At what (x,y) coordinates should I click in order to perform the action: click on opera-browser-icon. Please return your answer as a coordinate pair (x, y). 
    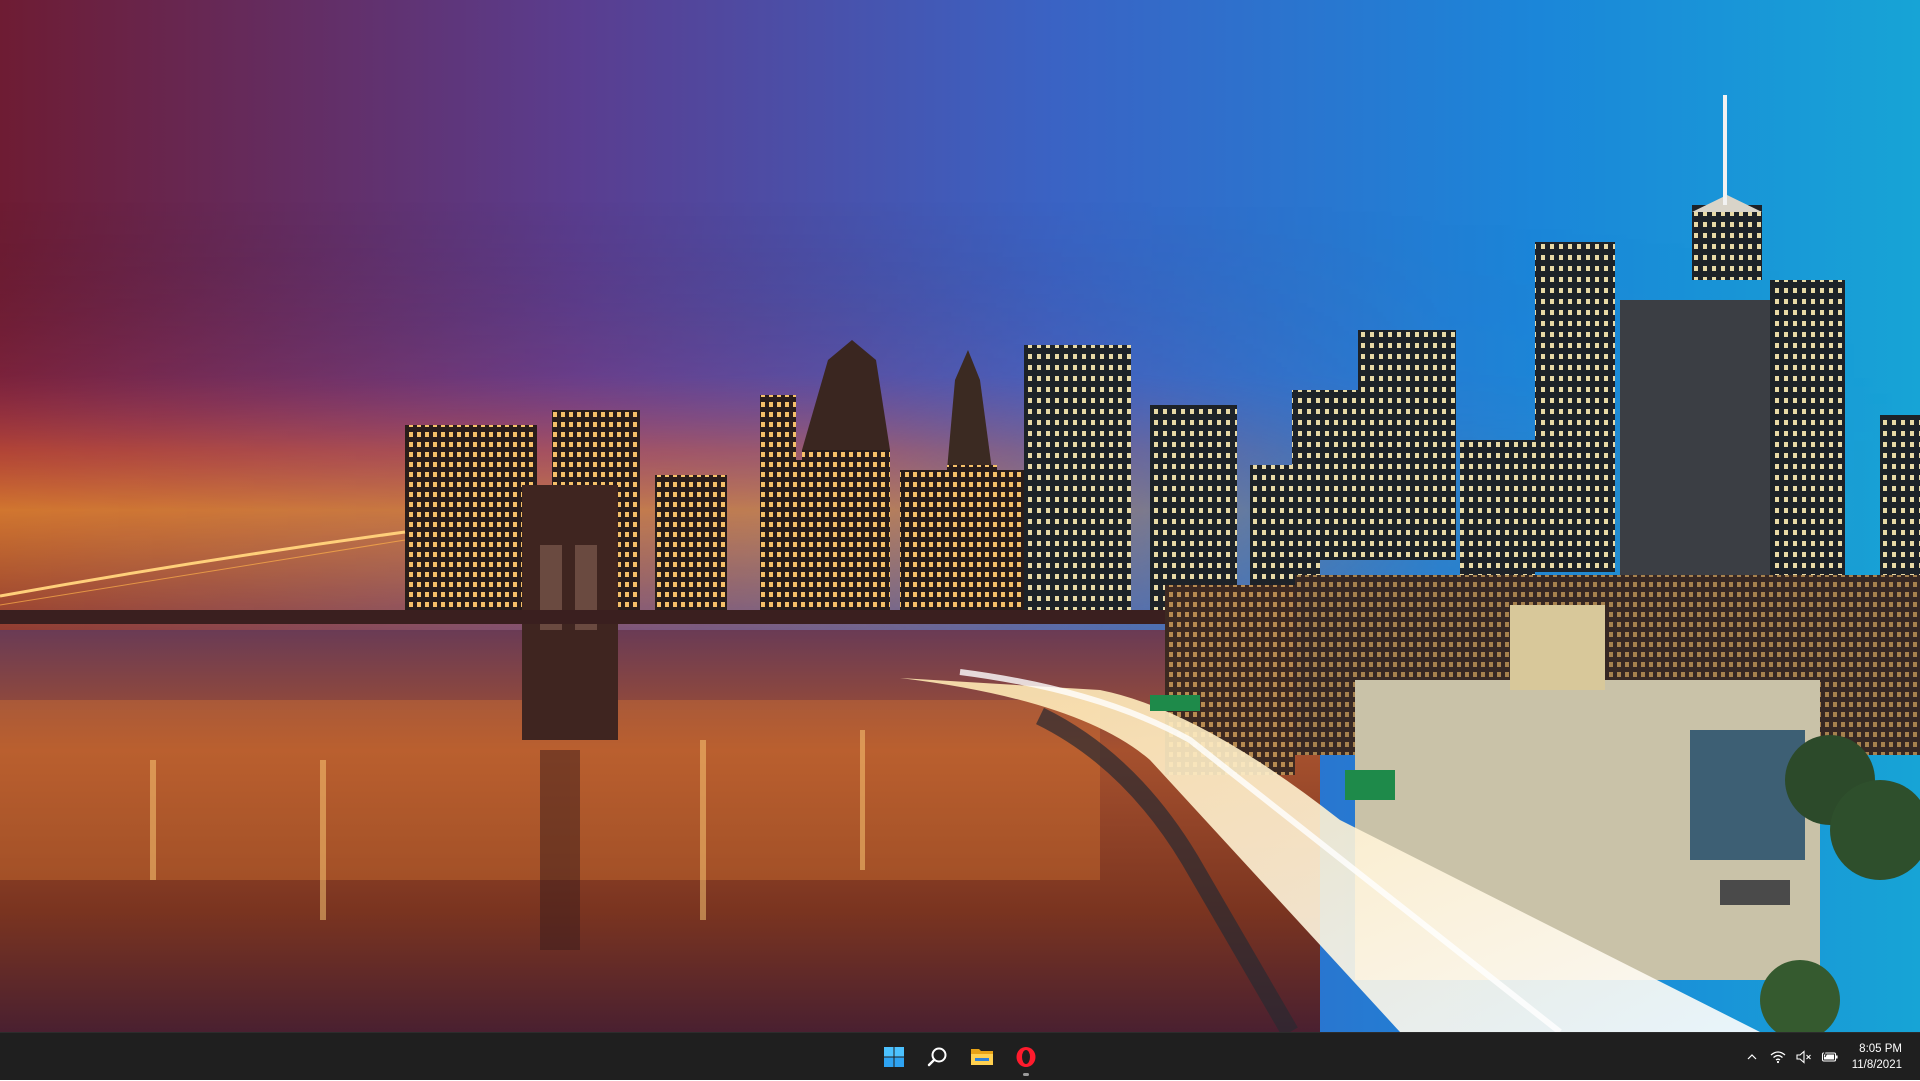
    Looking at the image, I should click on (1026, 1057).